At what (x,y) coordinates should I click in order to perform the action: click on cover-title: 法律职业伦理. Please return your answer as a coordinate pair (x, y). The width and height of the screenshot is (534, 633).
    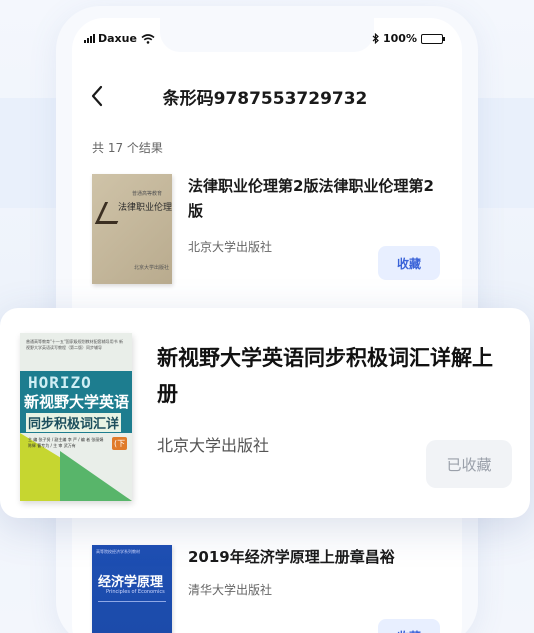
    Looking at the image, I should click on (145, 208).